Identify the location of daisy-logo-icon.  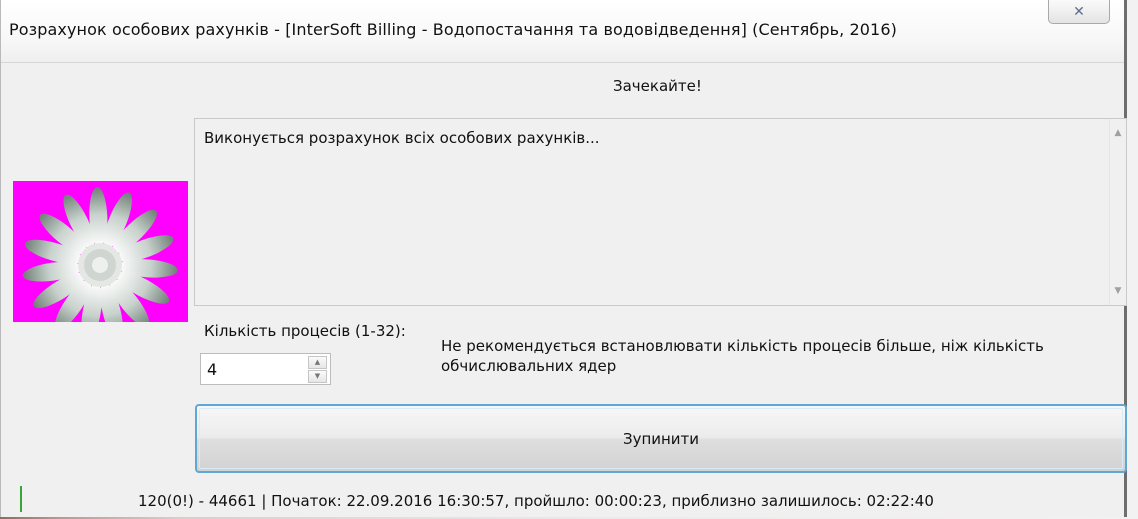
(100, 251).